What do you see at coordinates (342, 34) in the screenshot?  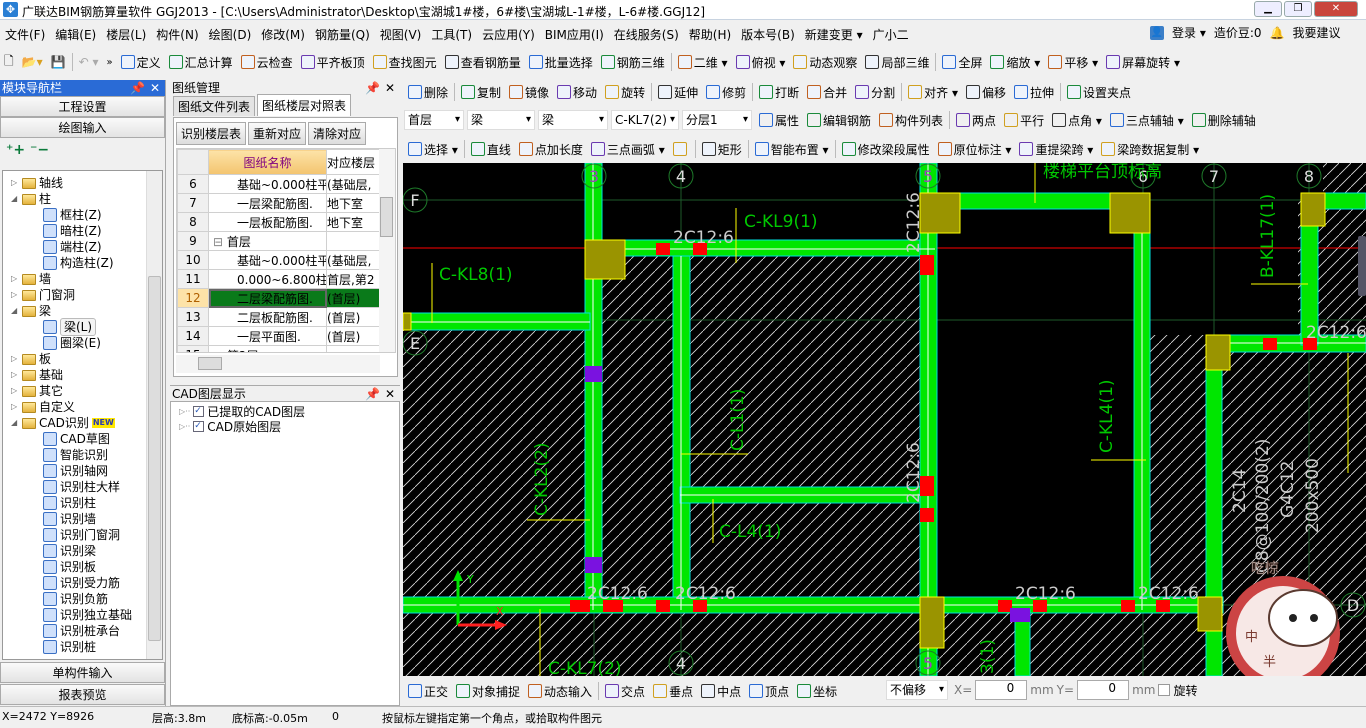 I see `menu-item: 钢筋量(Q)` at bounding box center [342, 34].